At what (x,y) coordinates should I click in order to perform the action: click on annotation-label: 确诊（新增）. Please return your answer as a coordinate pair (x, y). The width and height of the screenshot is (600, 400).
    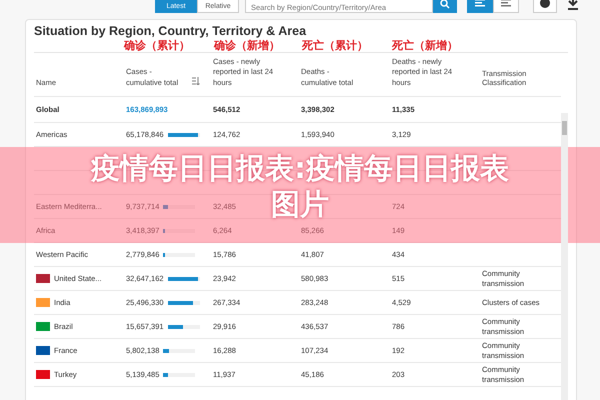
    Looking at the image, I should click on (247, 45).